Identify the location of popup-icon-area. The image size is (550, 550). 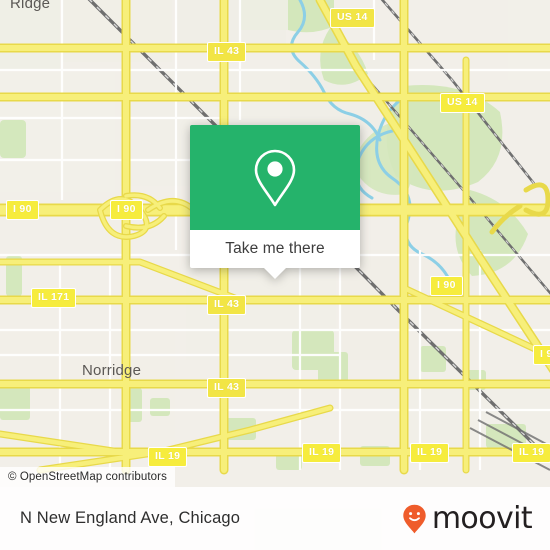
(275, 177).